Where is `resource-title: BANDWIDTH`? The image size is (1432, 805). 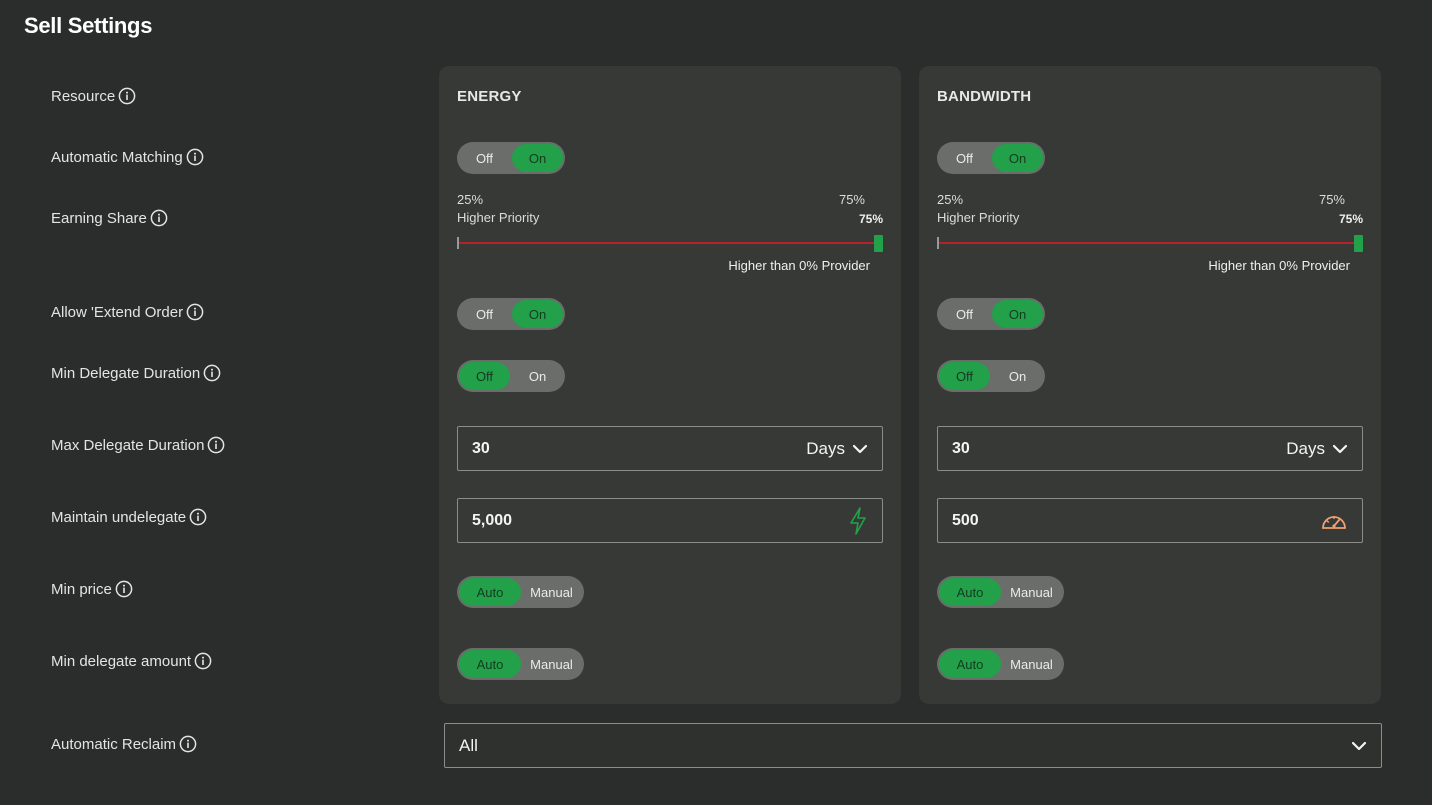 resource-title: BANDWIDTH is located at coordinates (984, 96).